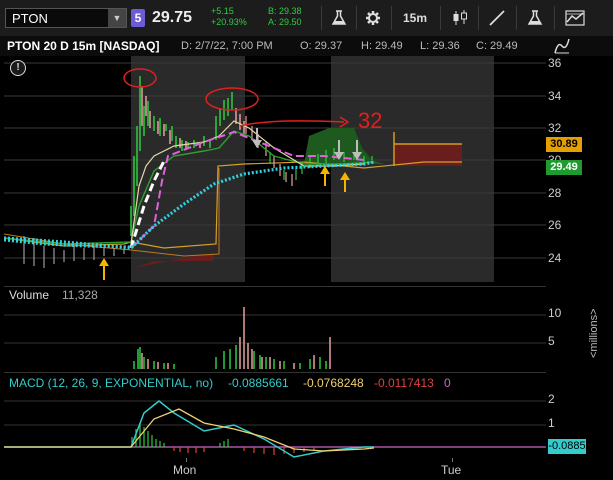  I want to click on ask-value: A: 29.50, so click(285, 22).